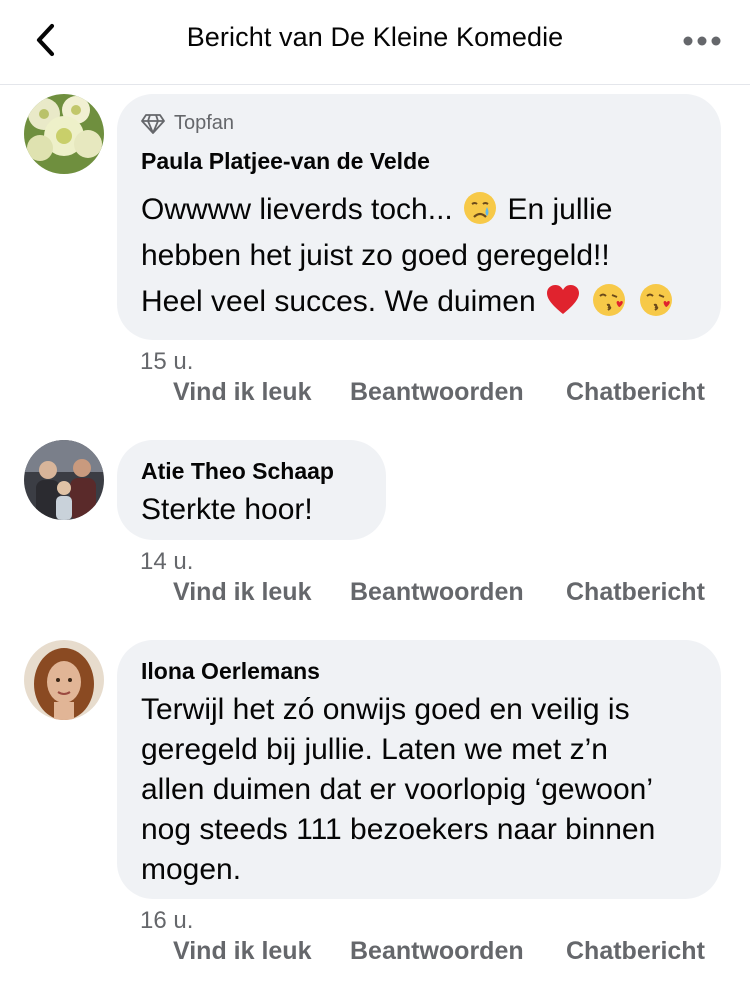 Image resolution: width=750 pixels, height=993 pixels. I want to click on avatar-flowers-image, so click(64, 134).